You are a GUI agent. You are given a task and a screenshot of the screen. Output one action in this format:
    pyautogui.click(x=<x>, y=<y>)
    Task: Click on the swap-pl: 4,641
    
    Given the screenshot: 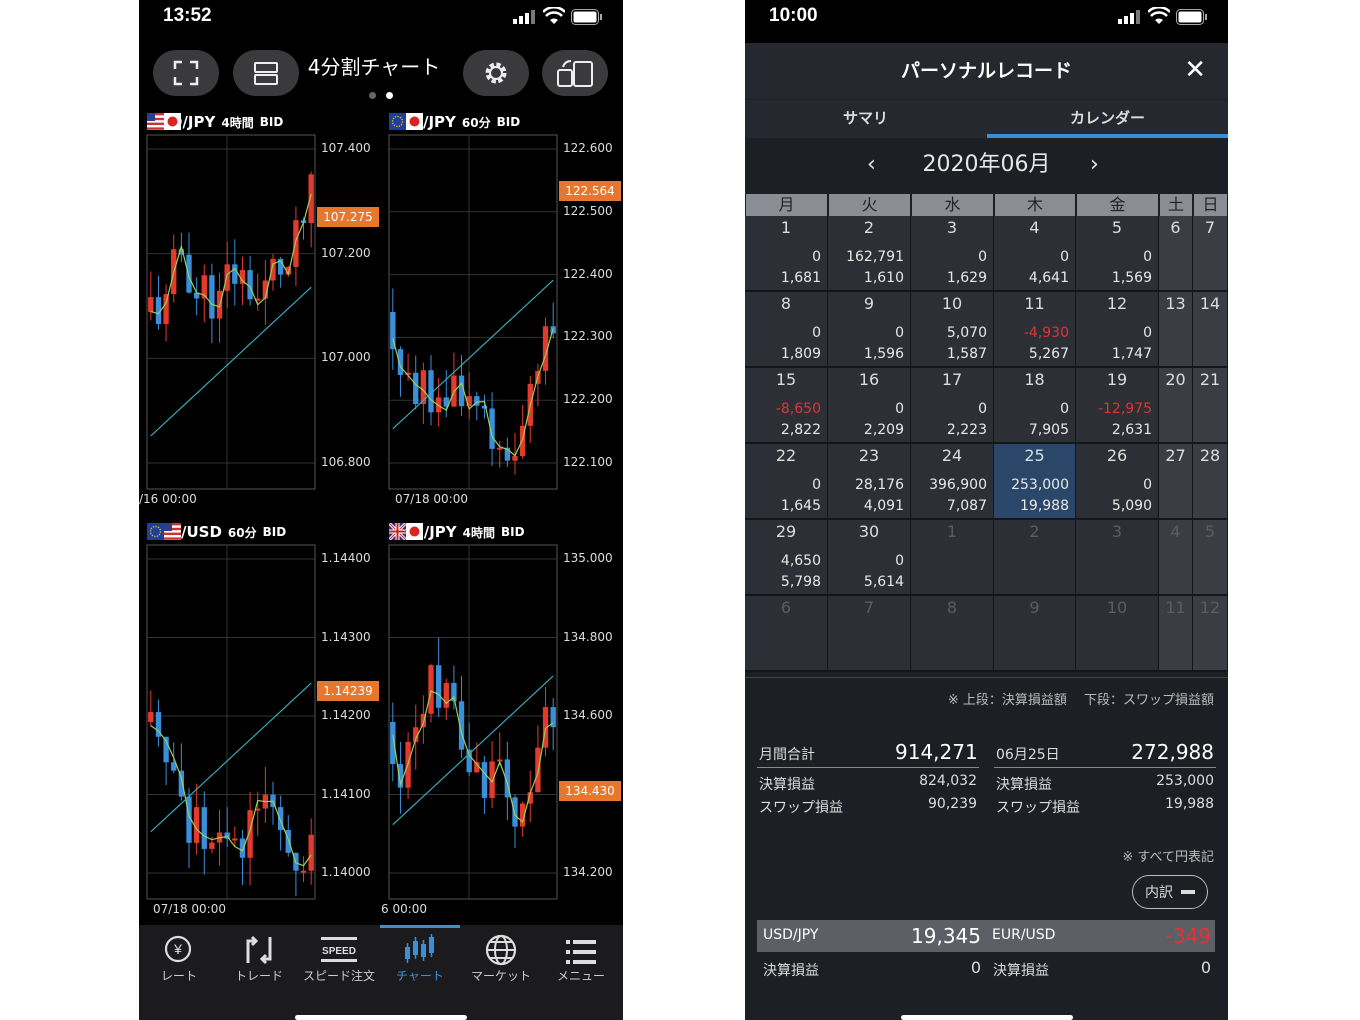 What is the action you would take?
    pyautogui.click(x=1048, y=278)
    